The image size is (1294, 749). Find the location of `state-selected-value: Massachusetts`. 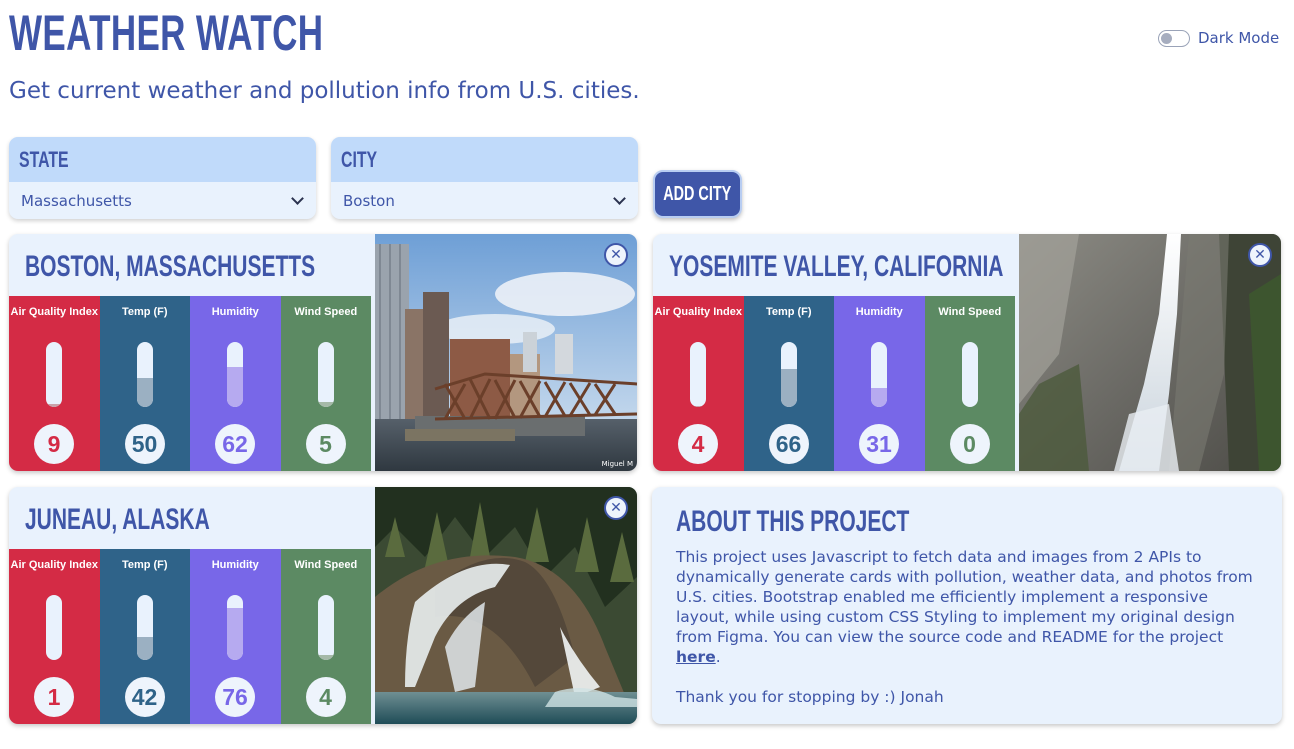

state-selected-value: Massachusetts is located at coordinates (76, 200).